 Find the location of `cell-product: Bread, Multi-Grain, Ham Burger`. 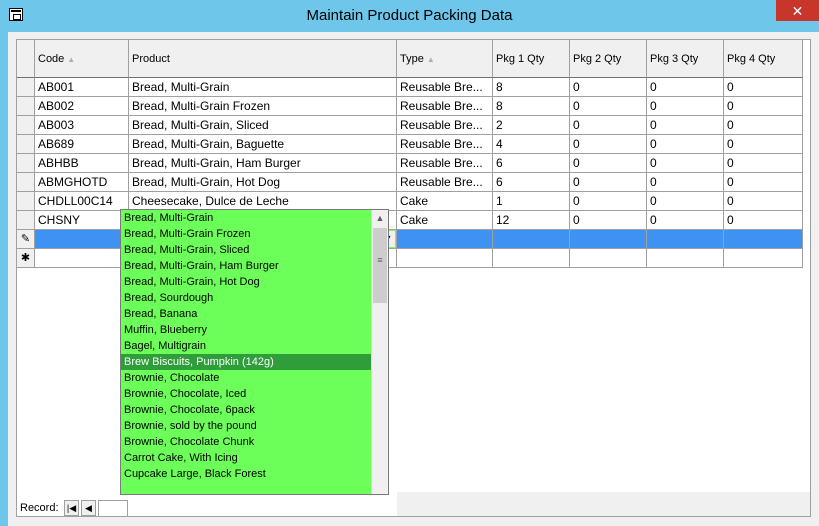

cell-product: Bread, Multi-Grain, Ham Burger is located at coordinates (263, 163).